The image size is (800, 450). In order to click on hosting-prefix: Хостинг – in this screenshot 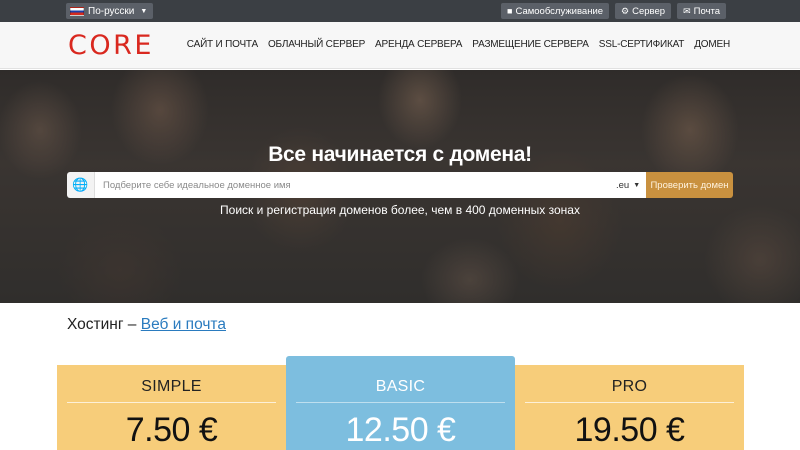, I will do `click(102, 324)`.